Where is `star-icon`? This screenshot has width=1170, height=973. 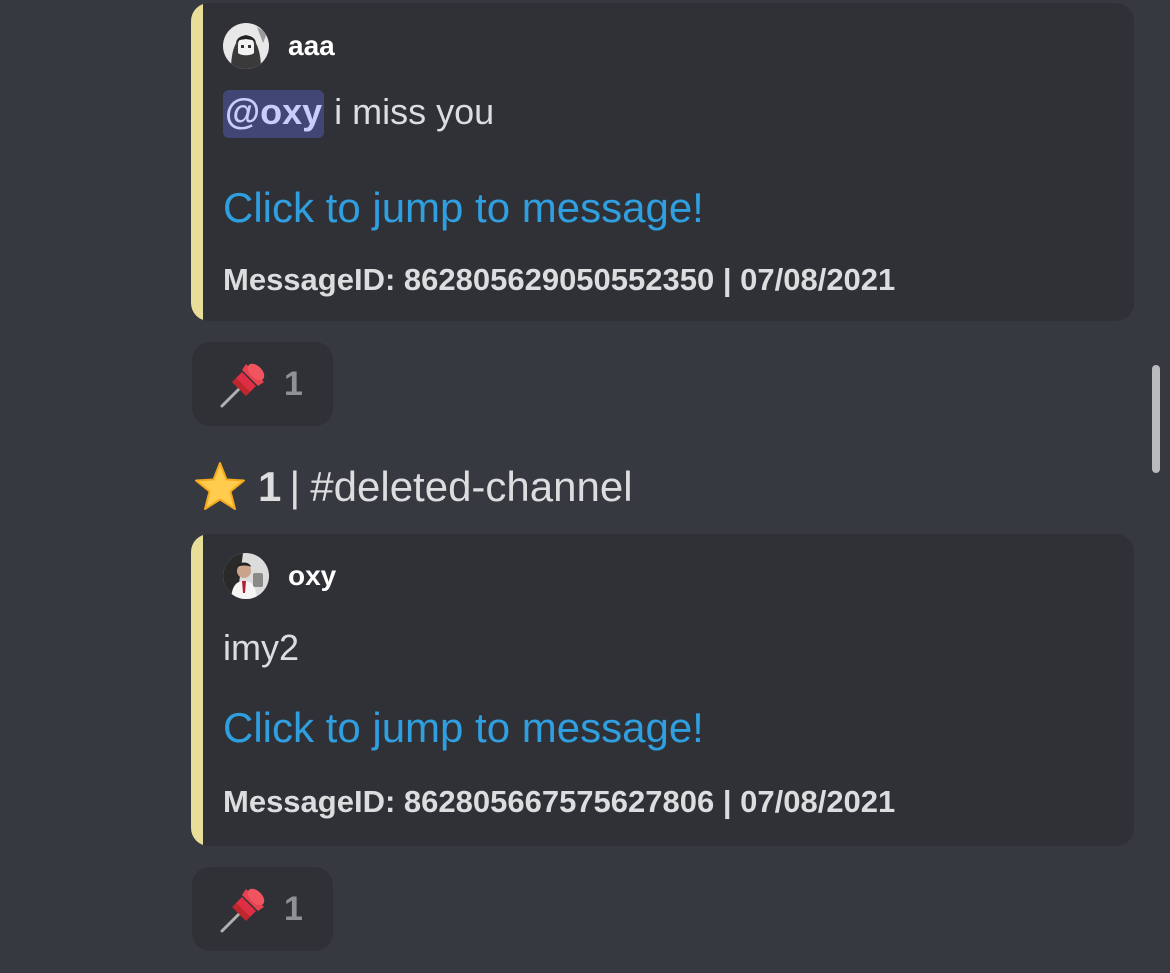
star-icon is located at coordinates (220, 486).